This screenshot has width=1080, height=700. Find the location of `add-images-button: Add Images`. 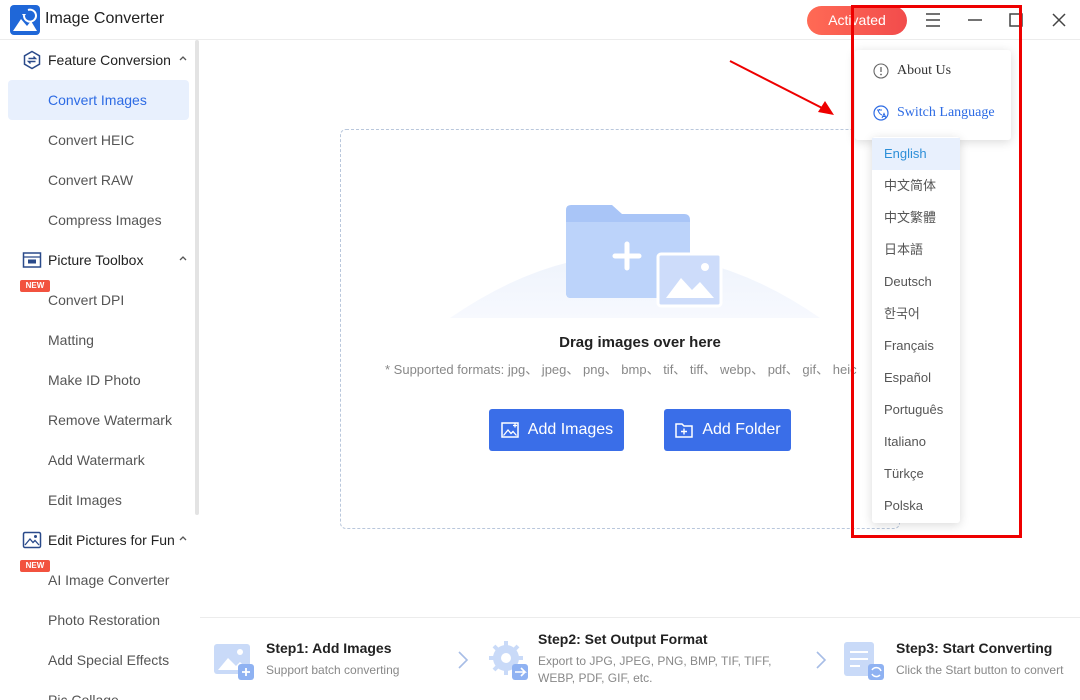

add-images-button: Add Images is located at coordinates (556, 430).